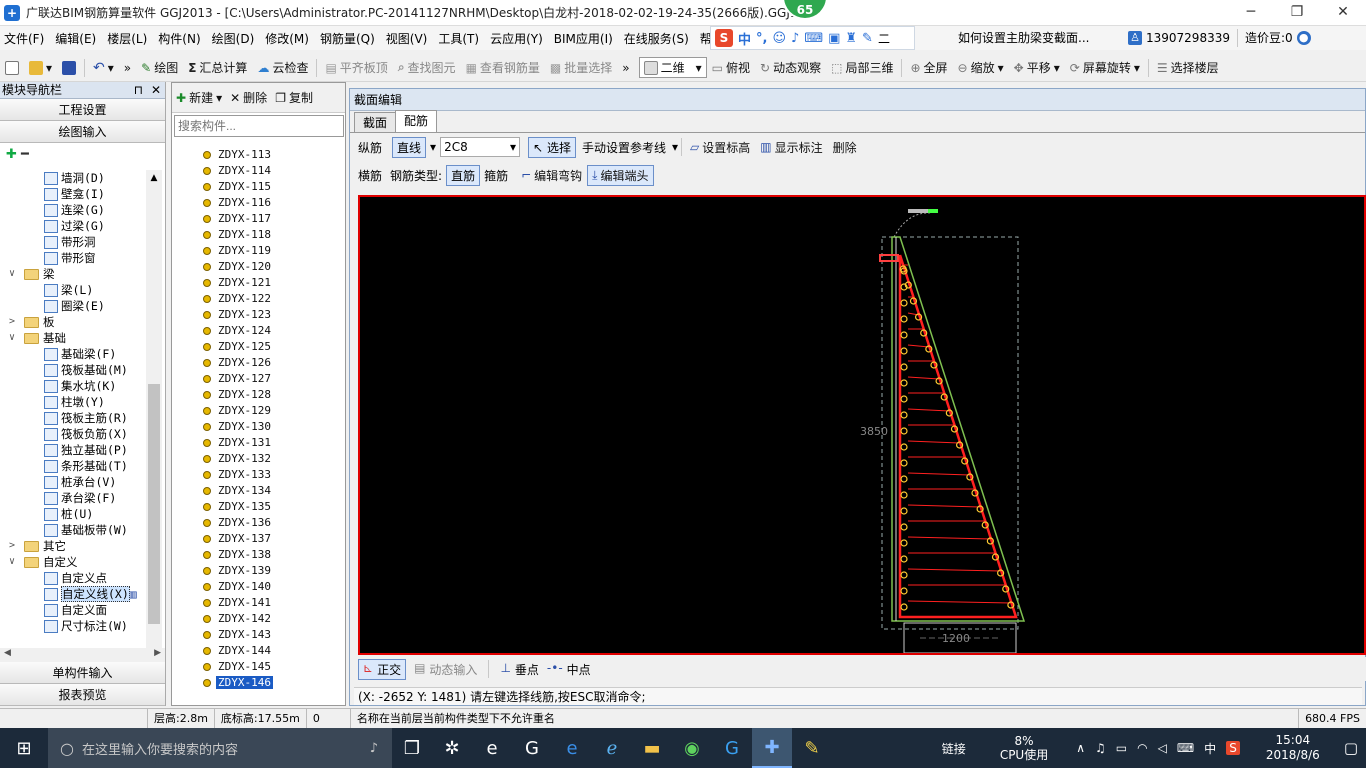  What do you see at coordinates (258, 555) in the screenshot?
I see `component-item: ZDYX-138` at bounding box center [258, 555].